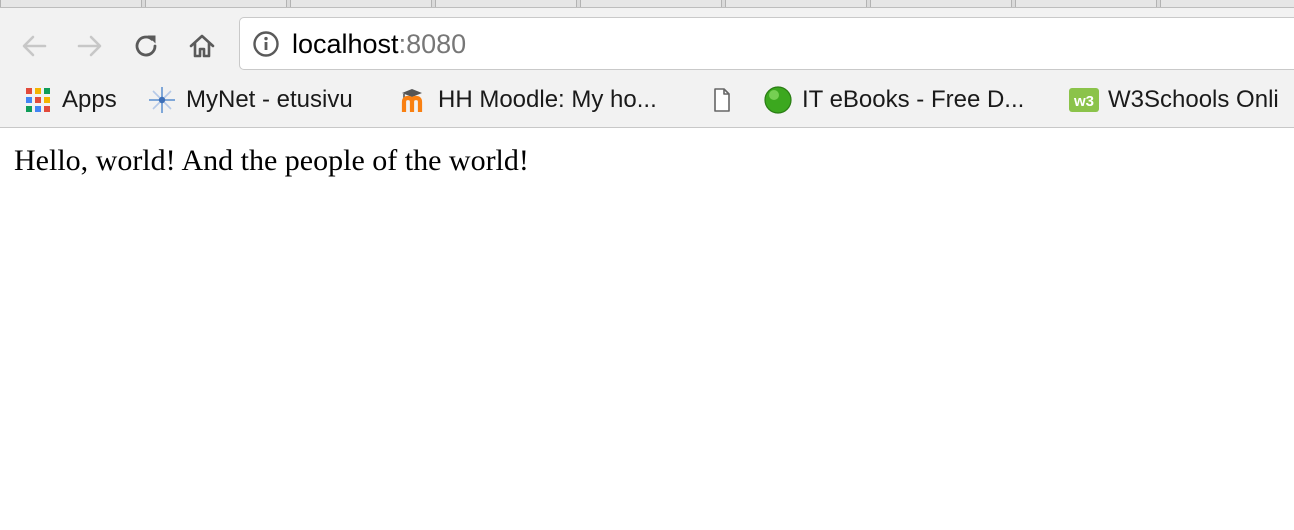  I want to click on home-button, so click(202, 46).